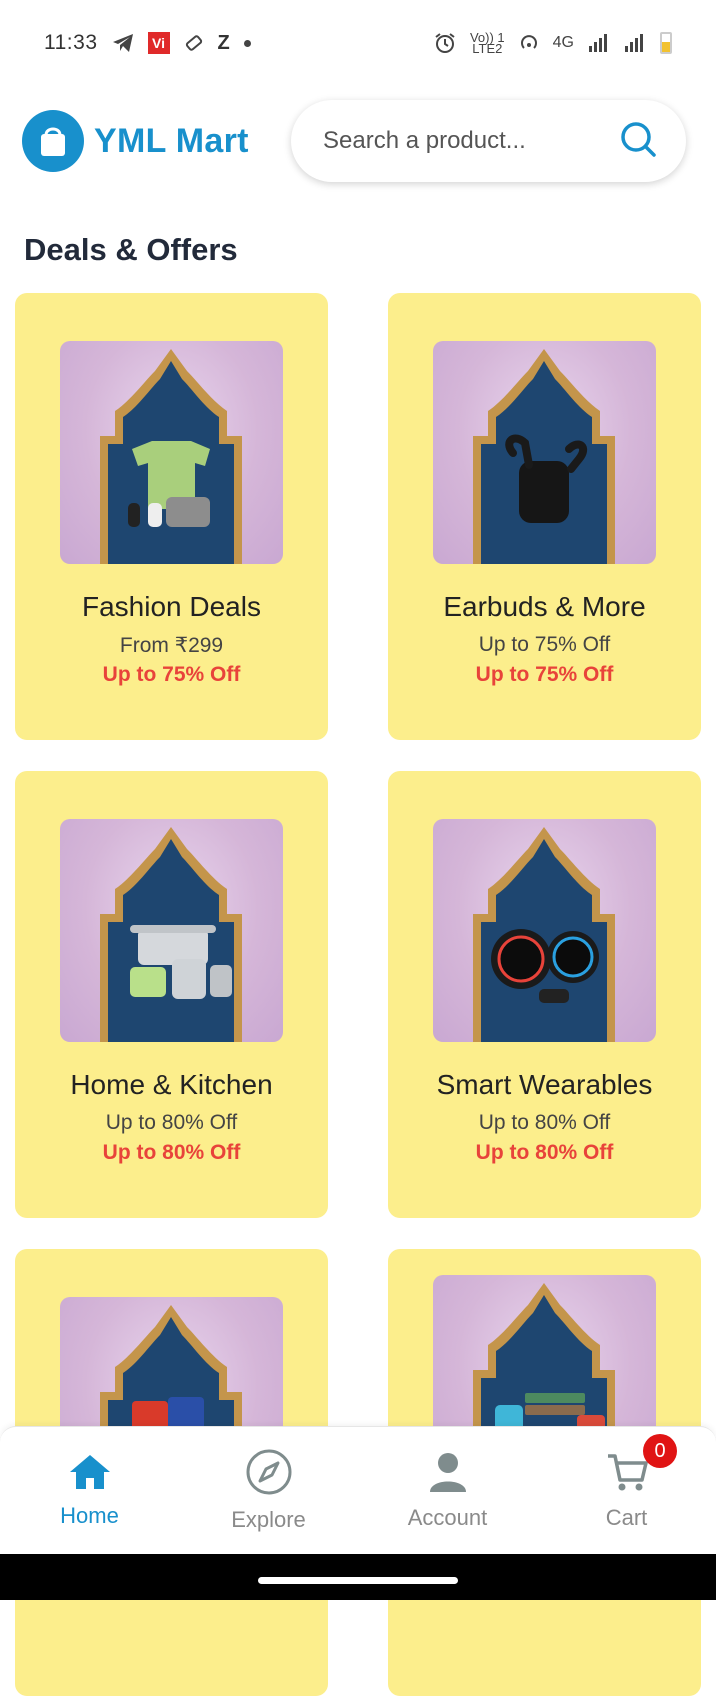  I want to click on alarm-icon, so click(445, 43).